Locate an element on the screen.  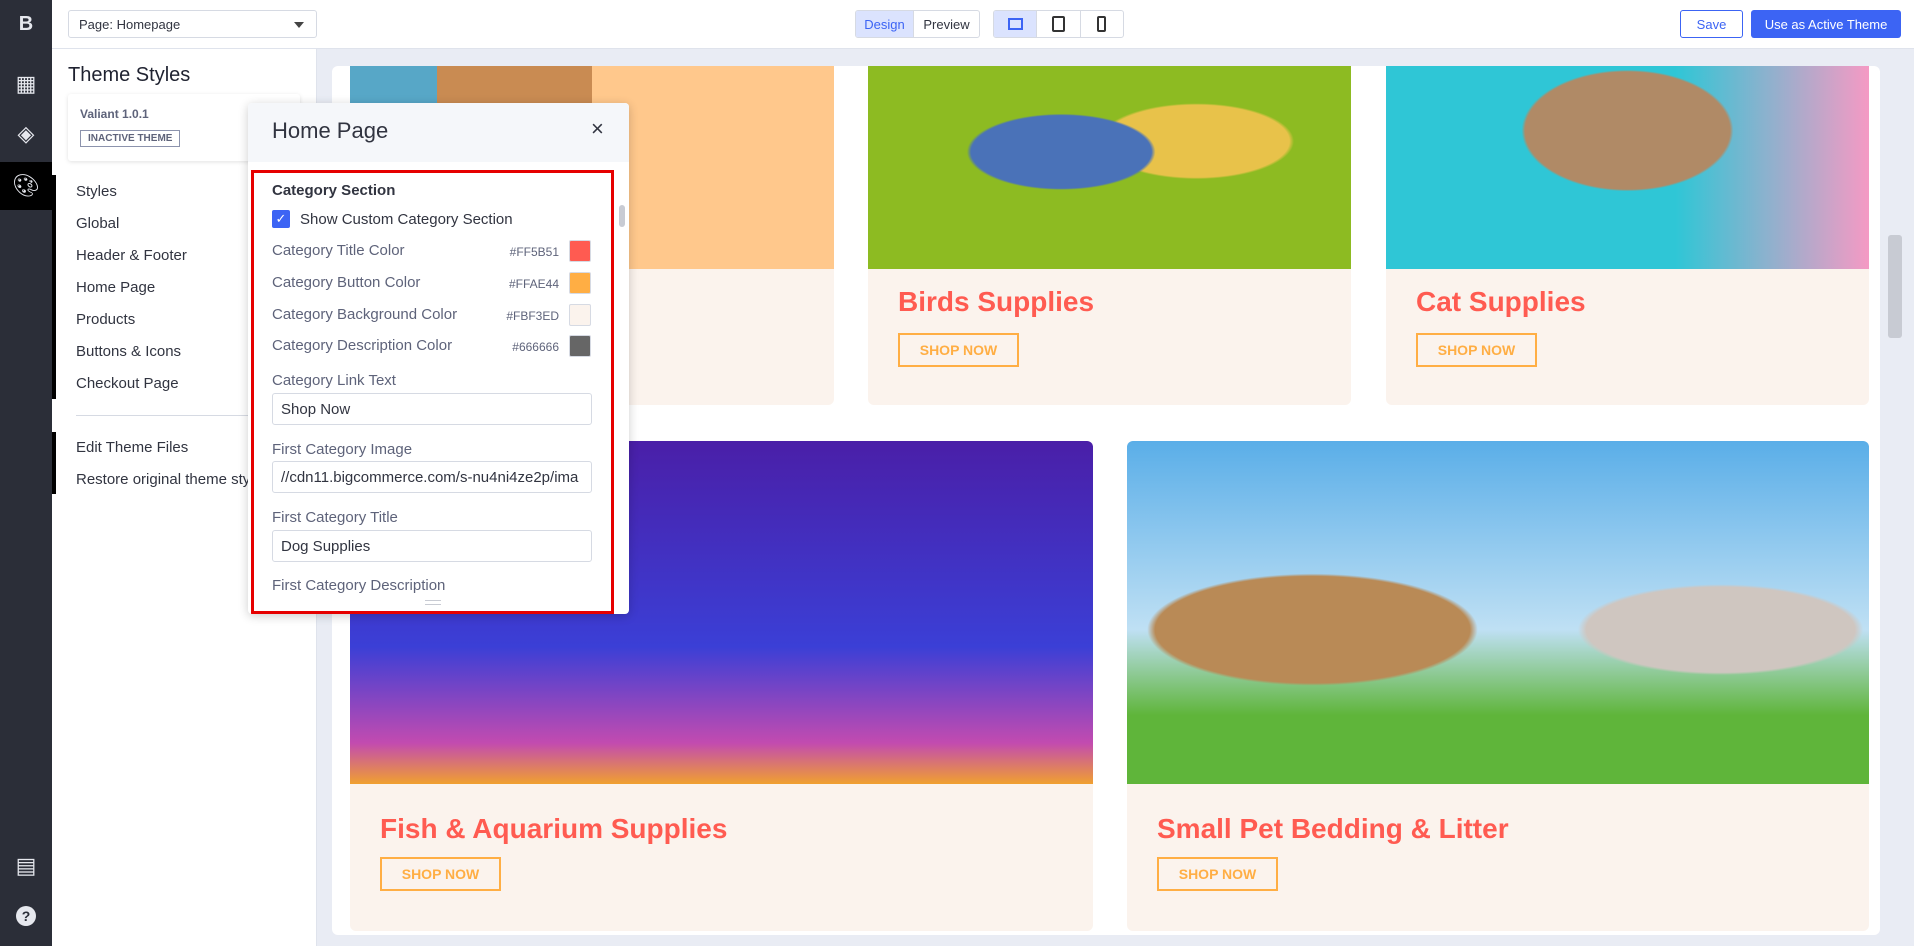
sidebar-title: Theme Styles is located at coordinates (129, 75).